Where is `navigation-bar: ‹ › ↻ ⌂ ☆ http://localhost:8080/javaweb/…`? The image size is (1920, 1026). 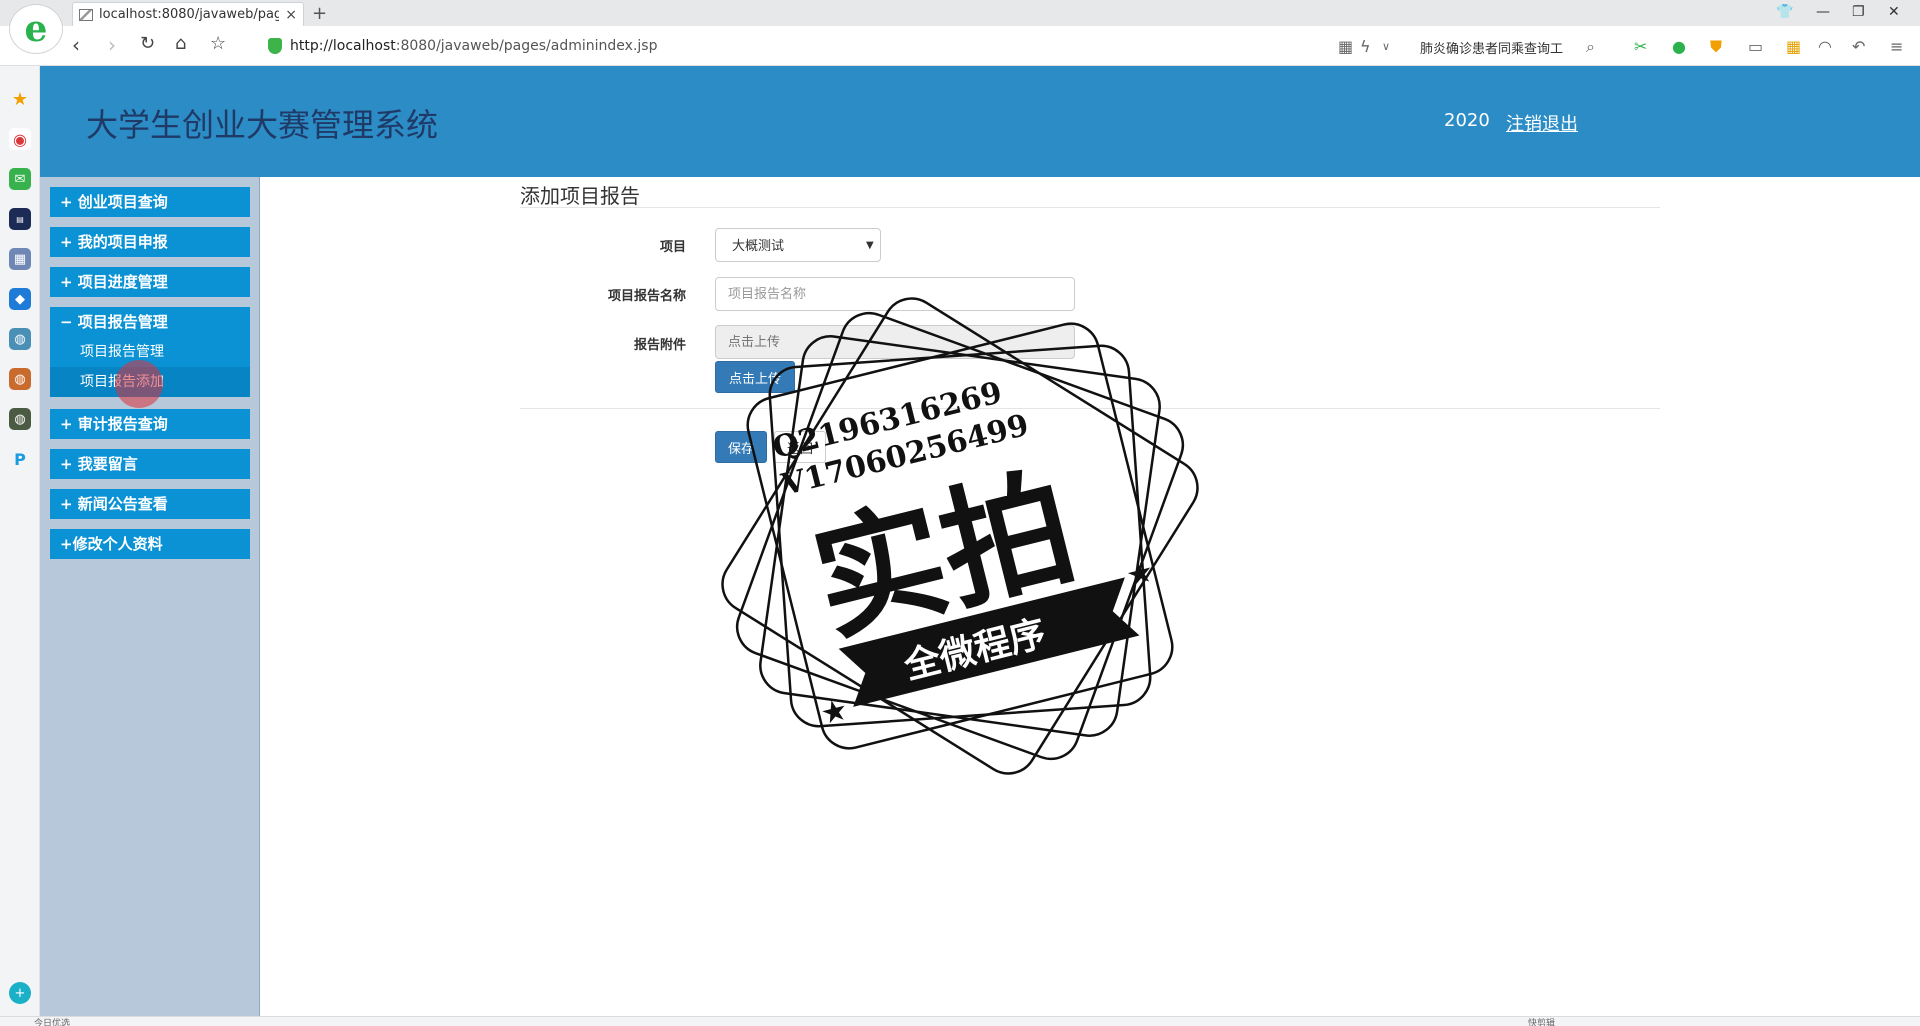
navigation-bar: ‹ › ↻ ⌂ ☆ http://localhost:8080/javaweb/… is located at coordinates (960, 46).